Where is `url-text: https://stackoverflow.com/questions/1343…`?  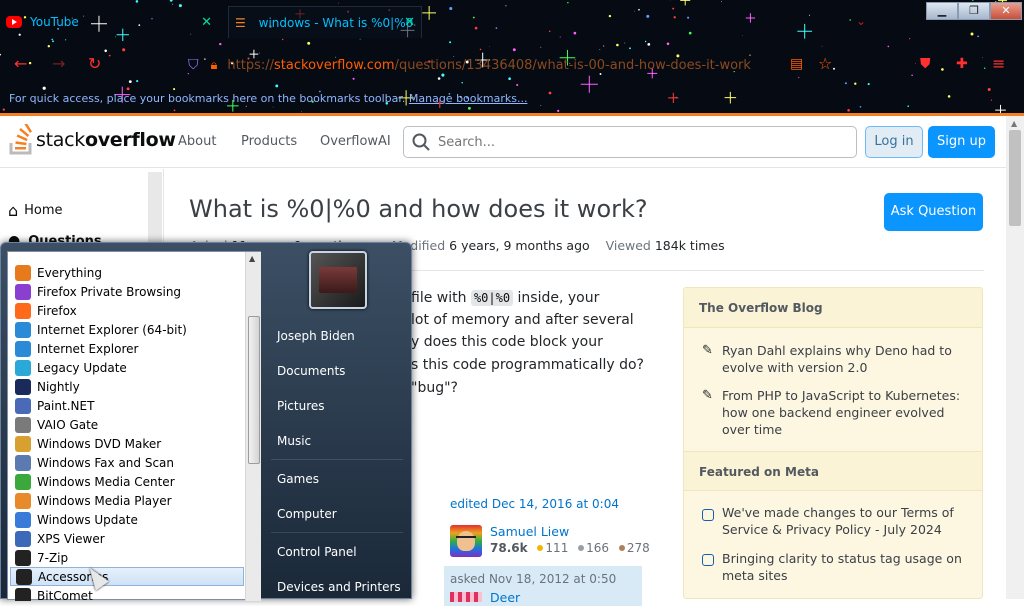
url-text: https://stackoverflow.com/questions/1343… is located at coordinates (489, 65).